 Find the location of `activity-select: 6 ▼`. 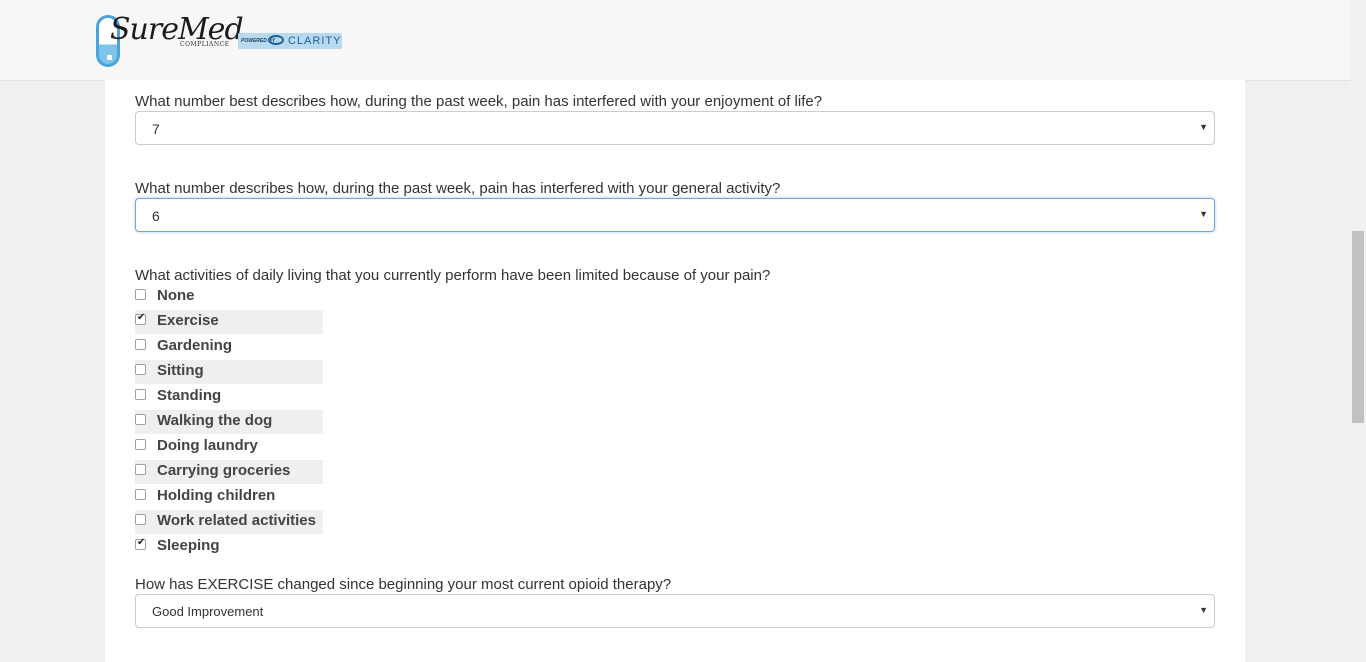

activity-select: 6 ▼ is located at coordinates (675, 215).